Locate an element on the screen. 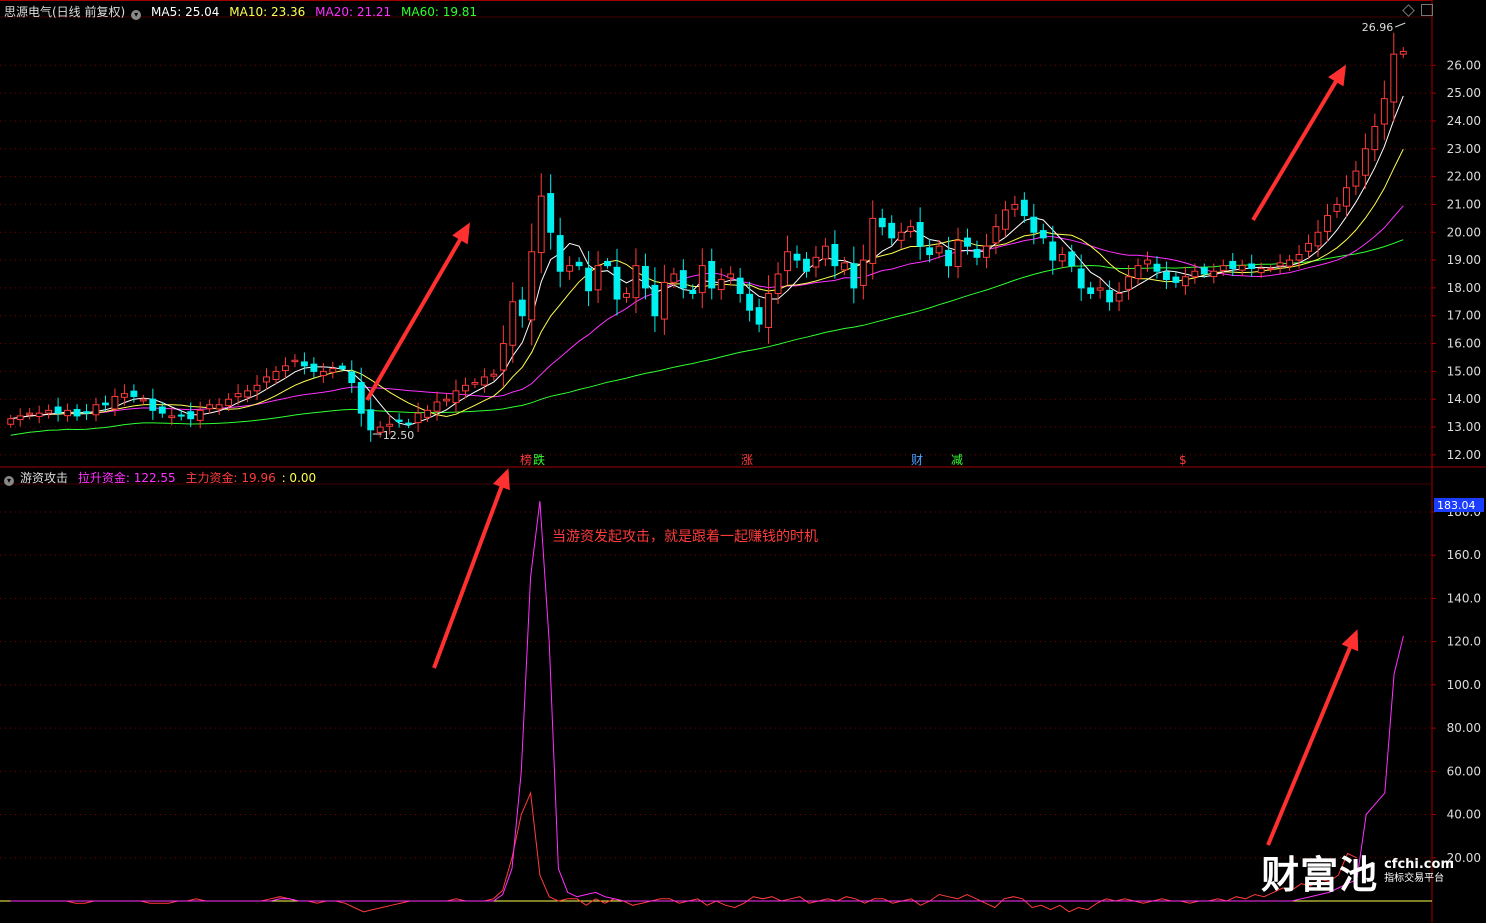 The image size is (1486, 923). restore-icon is located at coordinates (1427, 10).